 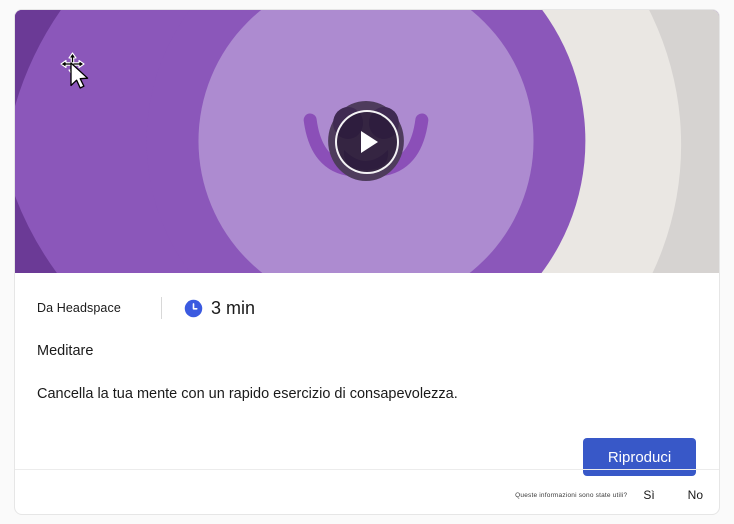 What do you see at coordinates (367, 469) in the screenshot?
I see `footer-divider` at bounding box center [367, 469].